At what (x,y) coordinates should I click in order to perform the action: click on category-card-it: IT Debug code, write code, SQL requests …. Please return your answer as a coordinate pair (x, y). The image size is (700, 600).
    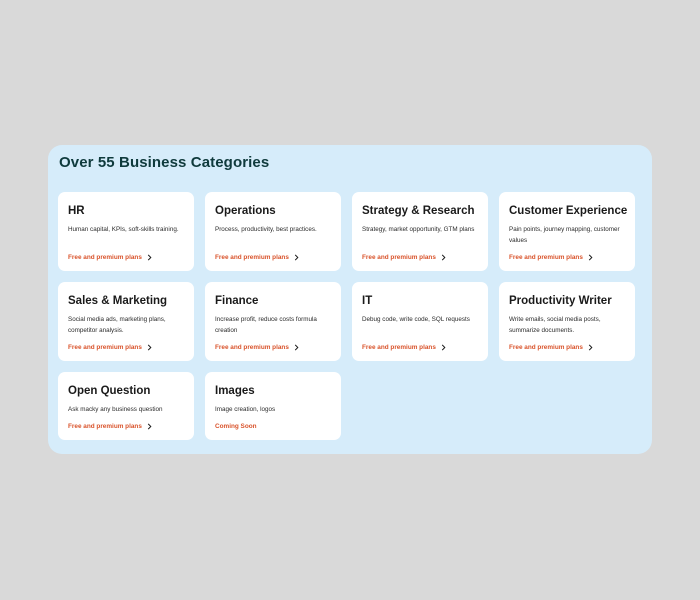
    Looking at the image, I should click on (420, 321).